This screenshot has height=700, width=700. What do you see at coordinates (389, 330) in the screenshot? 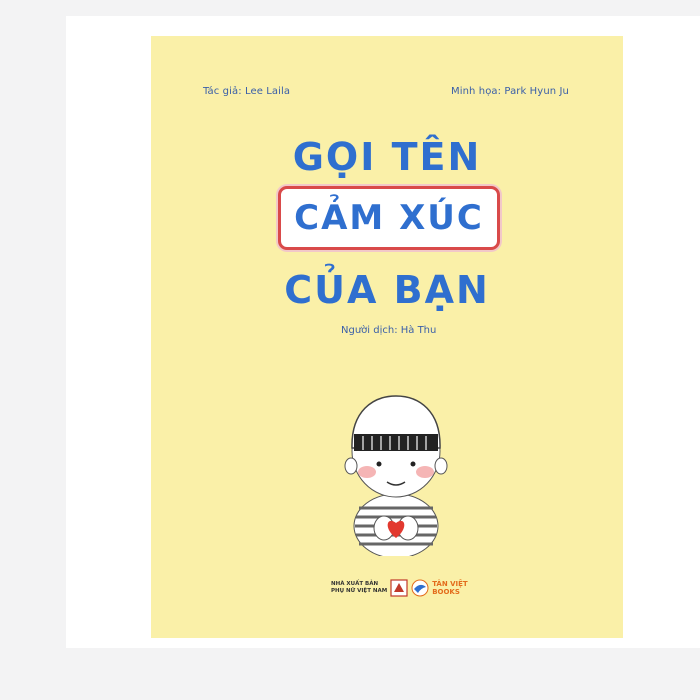
I see `translator-credit: Người dịch: Hà Thu` at bounding box center [389, 330].